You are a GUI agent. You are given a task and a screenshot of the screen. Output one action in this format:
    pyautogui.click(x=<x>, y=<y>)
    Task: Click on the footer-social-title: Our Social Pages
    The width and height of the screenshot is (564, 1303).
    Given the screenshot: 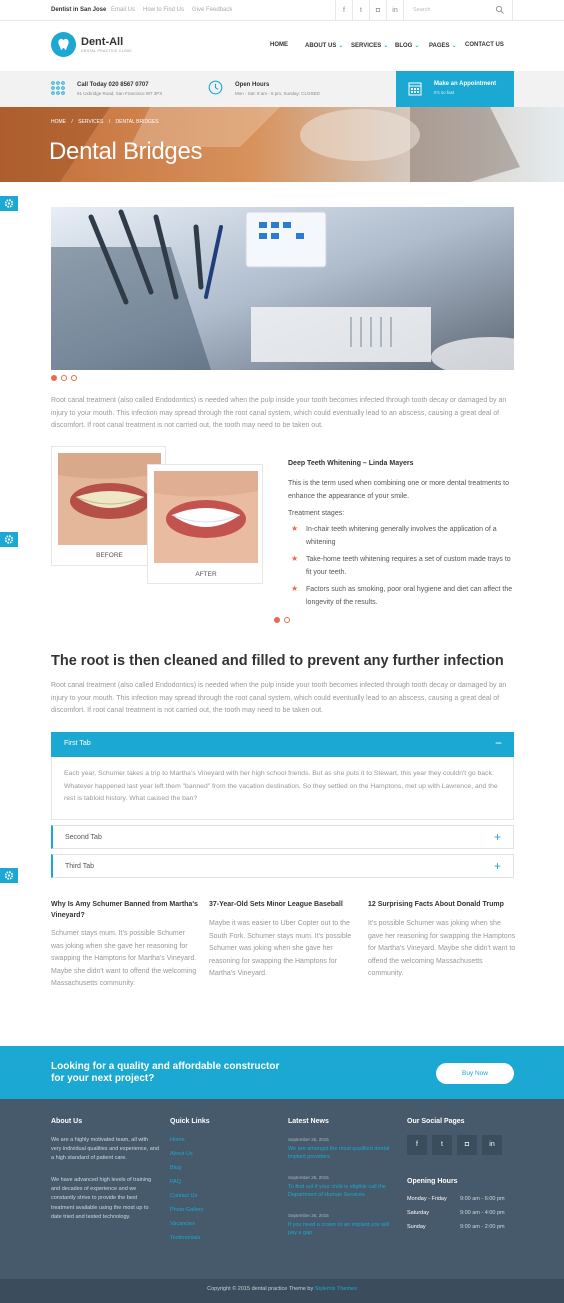 What is the action you would take?
    pyautogui.click(x=436, y=1121)
    